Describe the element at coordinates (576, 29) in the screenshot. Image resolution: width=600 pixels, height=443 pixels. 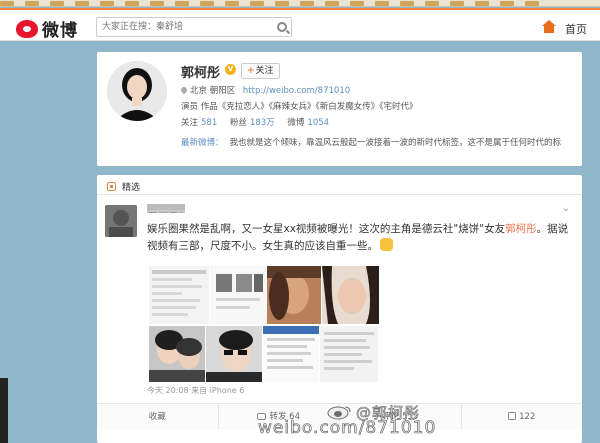
I see `home-link: 首页` at that location.